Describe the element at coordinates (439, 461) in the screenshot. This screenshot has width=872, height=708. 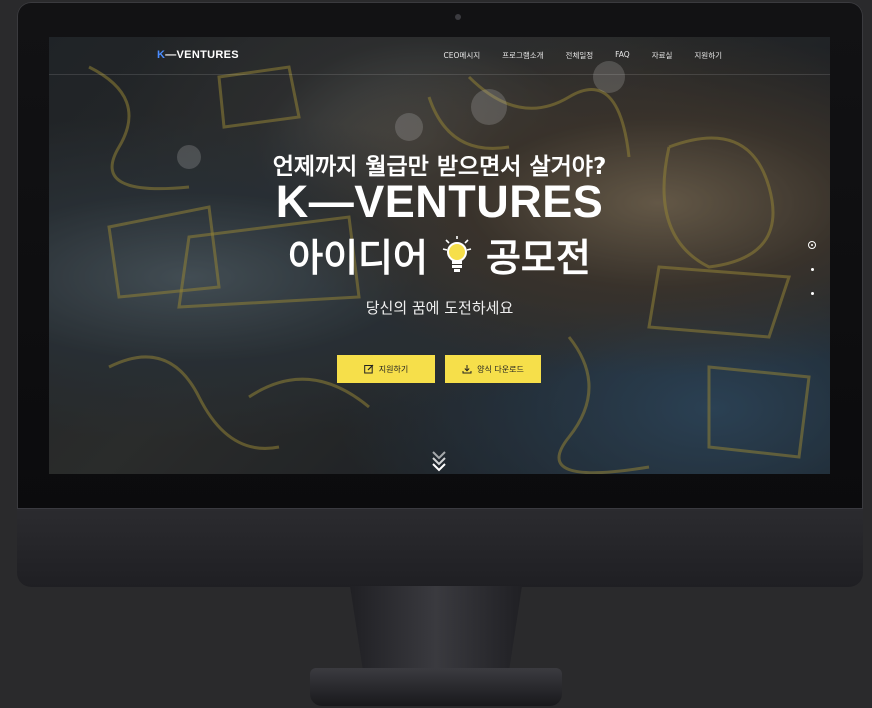
I see `chevron-double-down-icon` at that location.